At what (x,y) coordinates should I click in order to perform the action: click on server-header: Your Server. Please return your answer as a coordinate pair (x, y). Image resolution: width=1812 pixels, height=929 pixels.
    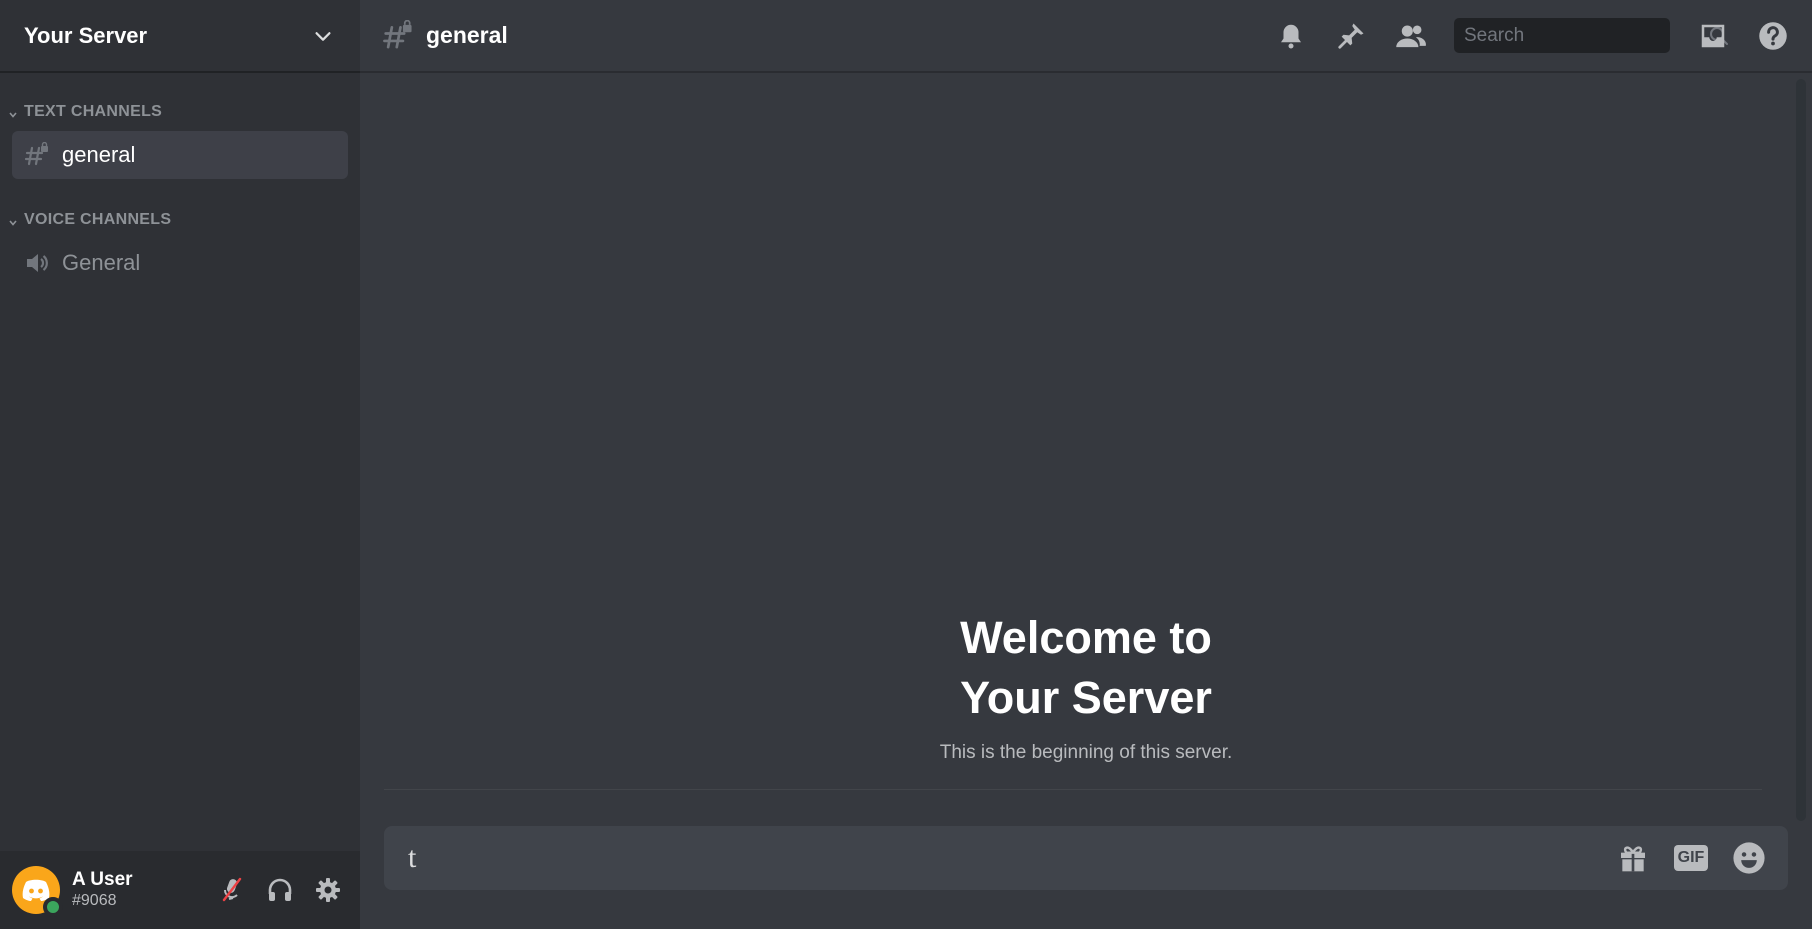
    Looking at the image, I should click on (180, 36).